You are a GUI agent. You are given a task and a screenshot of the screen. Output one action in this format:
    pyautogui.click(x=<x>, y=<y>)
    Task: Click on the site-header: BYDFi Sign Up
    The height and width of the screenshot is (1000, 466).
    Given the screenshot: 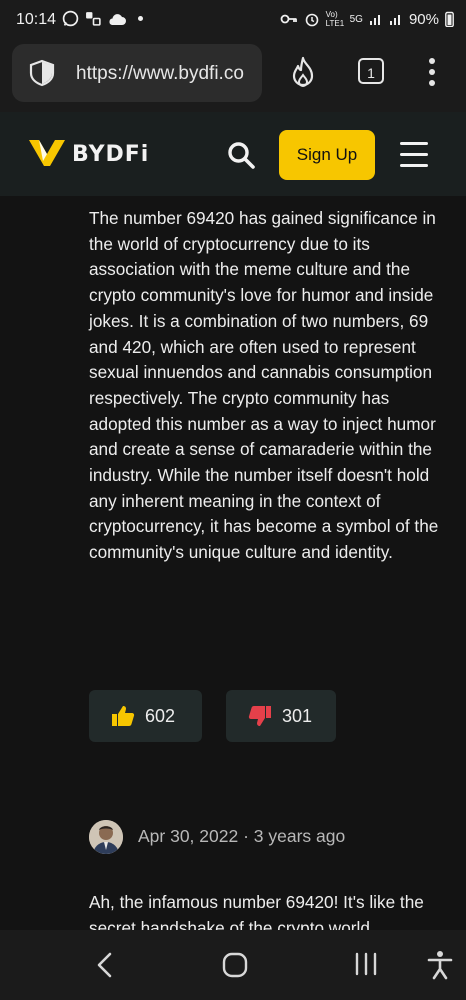 What is the action you would take?
    pyautogui.click(x=233, y=154)
    